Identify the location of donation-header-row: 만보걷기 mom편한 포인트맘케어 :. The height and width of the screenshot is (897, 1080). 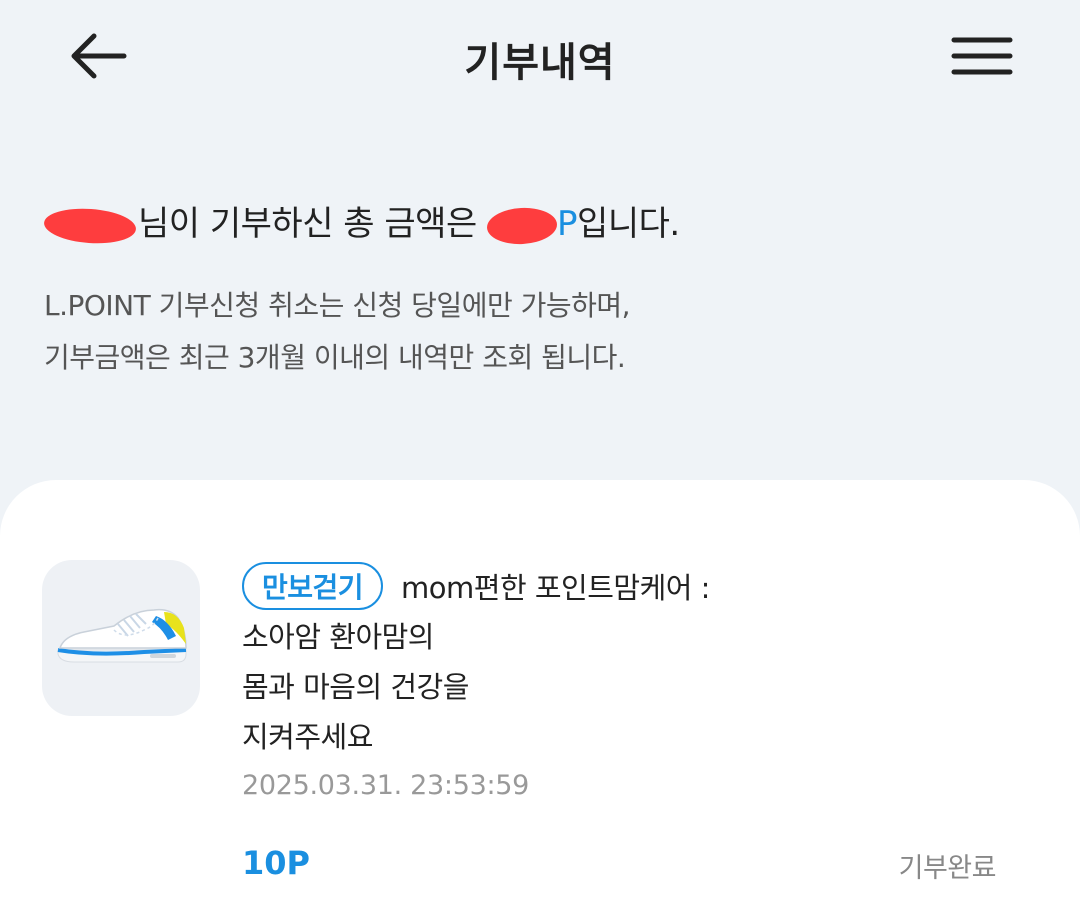
(642, 586).